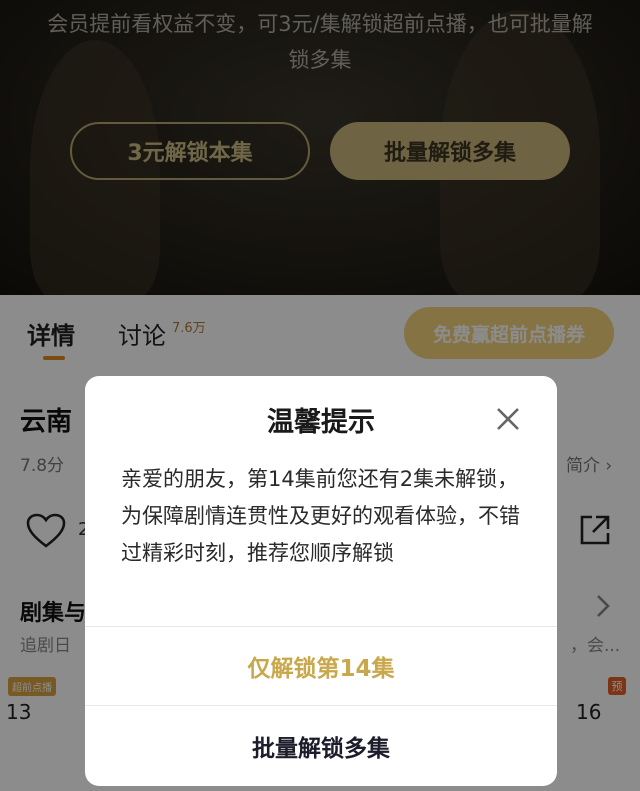 Image resolution: width=640 pixels, height=791 pixels. I want to click on close-icon, so click(508, 419).